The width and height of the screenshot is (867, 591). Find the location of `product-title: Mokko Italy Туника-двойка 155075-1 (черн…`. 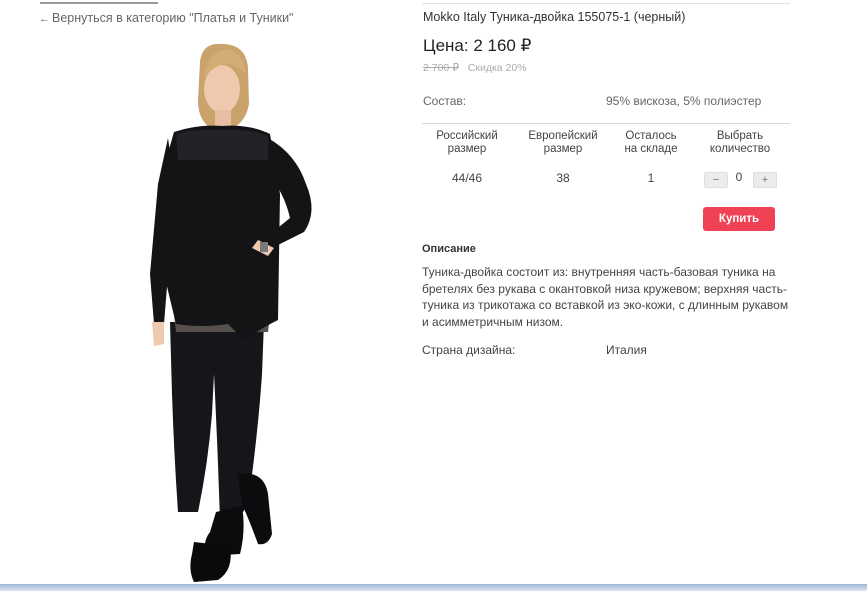

product-title: Mokko Italy Туника-двойка 155075-1 (черн… is located at coordinates (554, 17).